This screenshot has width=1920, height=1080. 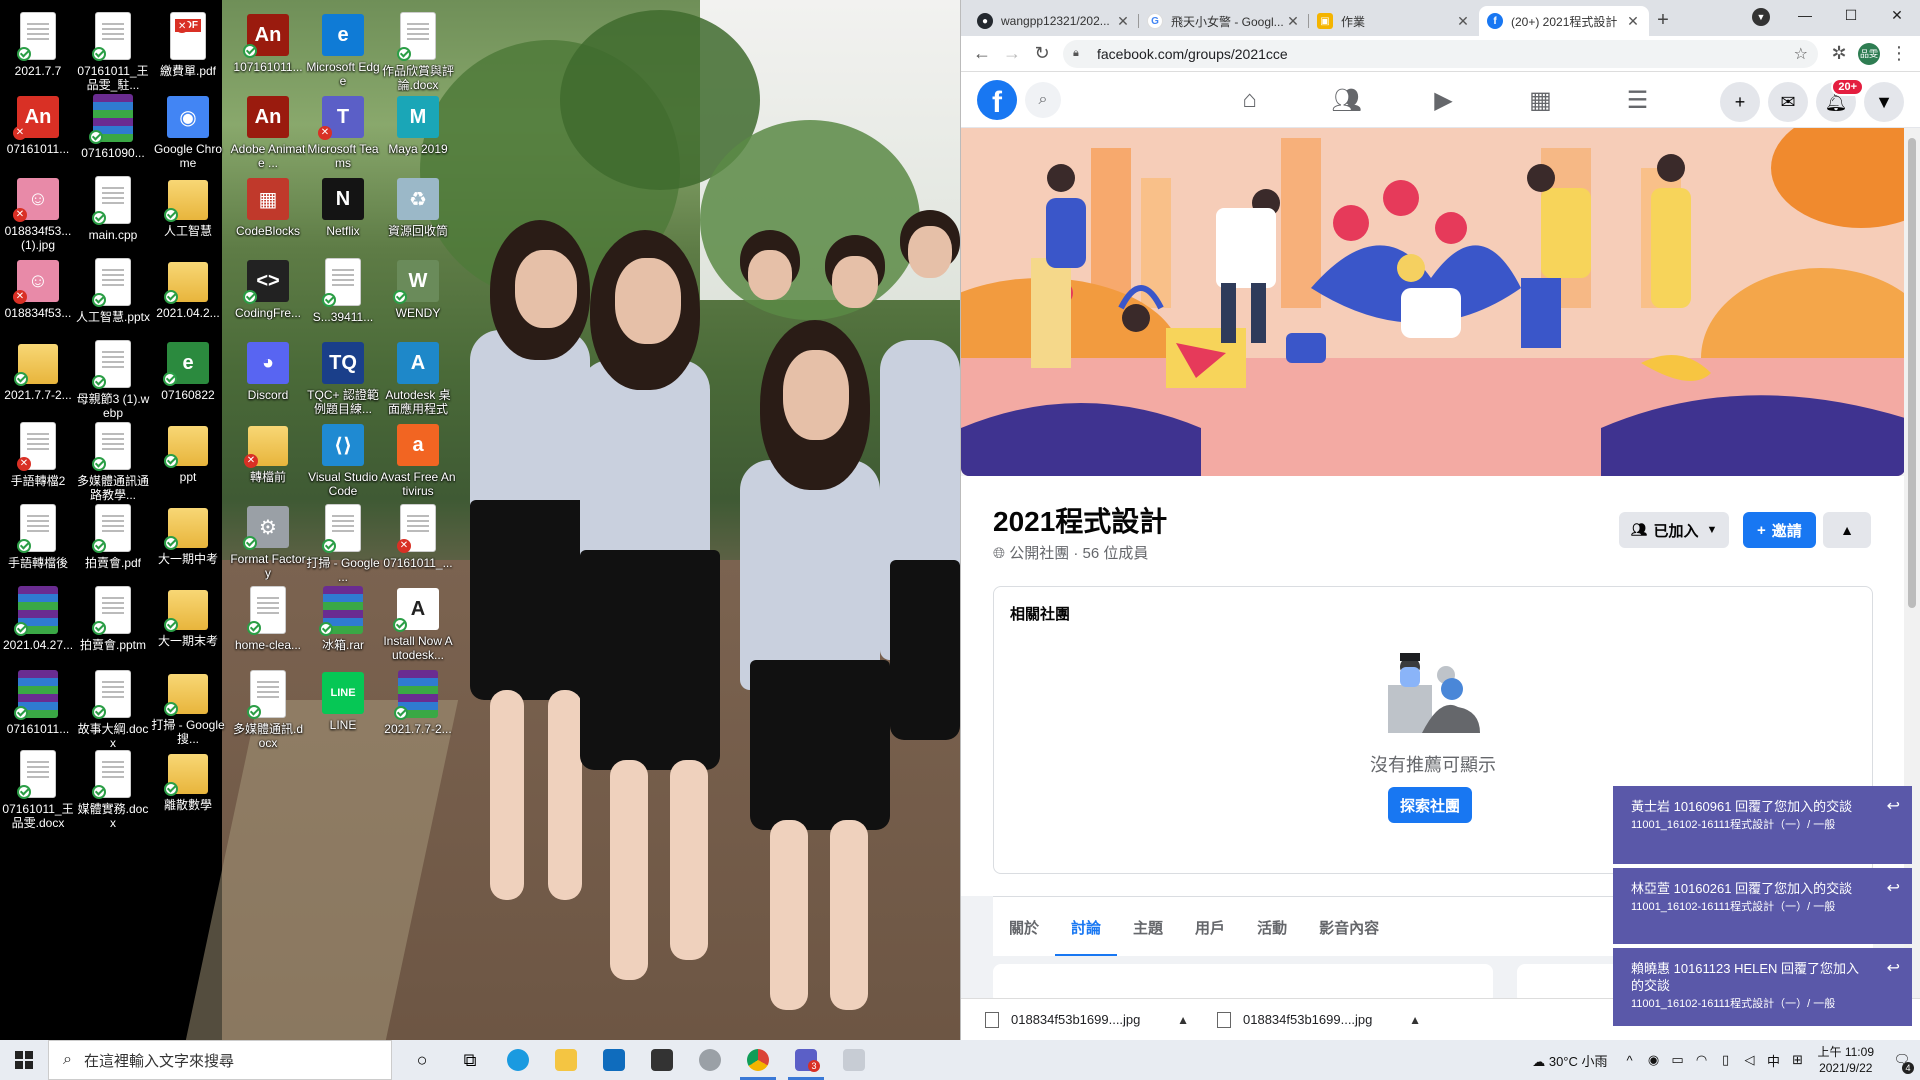 I want to click on minimize-icon: —, so click(x=1805, y=15).